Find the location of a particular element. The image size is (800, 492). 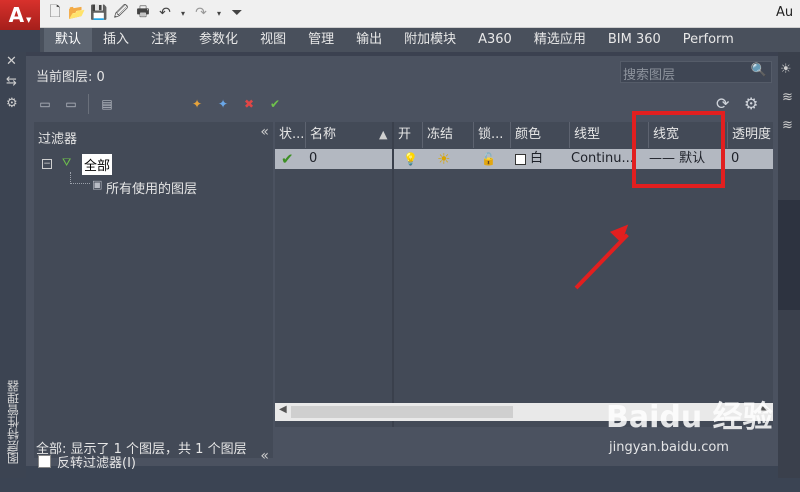

scroll-left-icon: ◀ is located at coordinates (283, 409).